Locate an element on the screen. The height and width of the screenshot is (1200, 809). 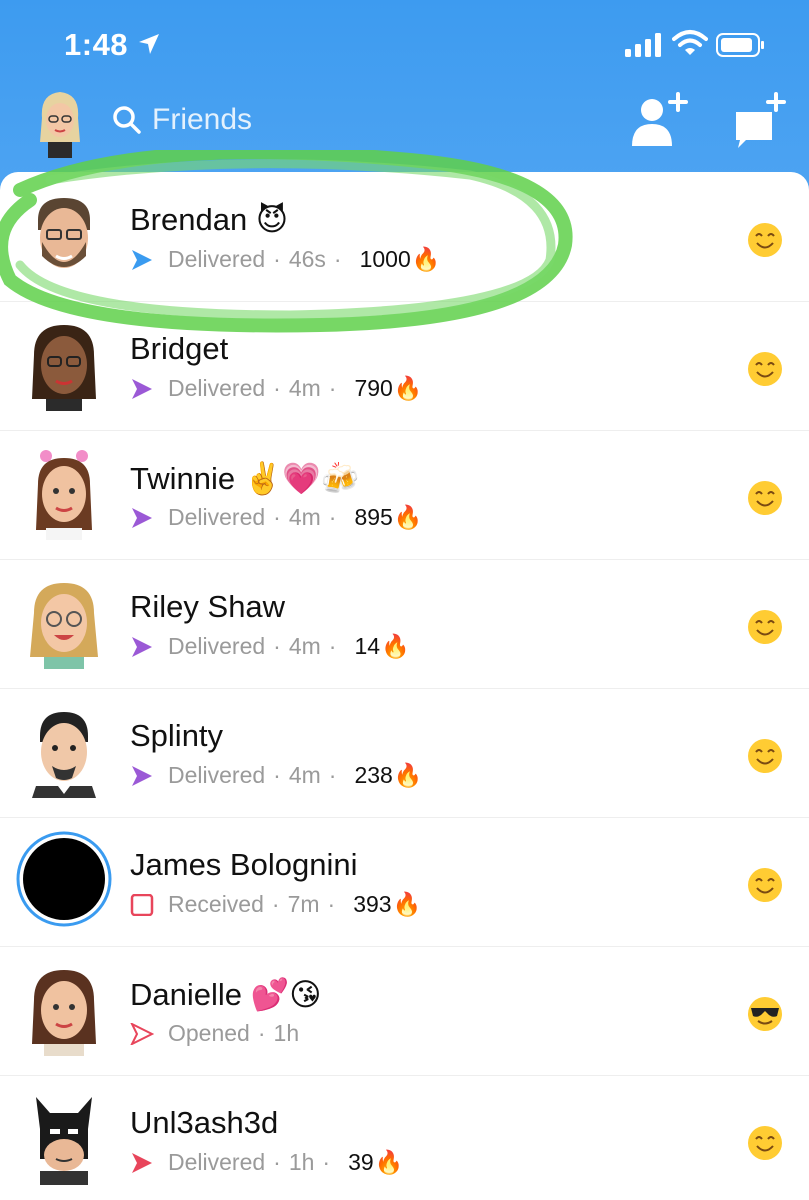
search-bar: Friends is located at coordinates (182, 120).